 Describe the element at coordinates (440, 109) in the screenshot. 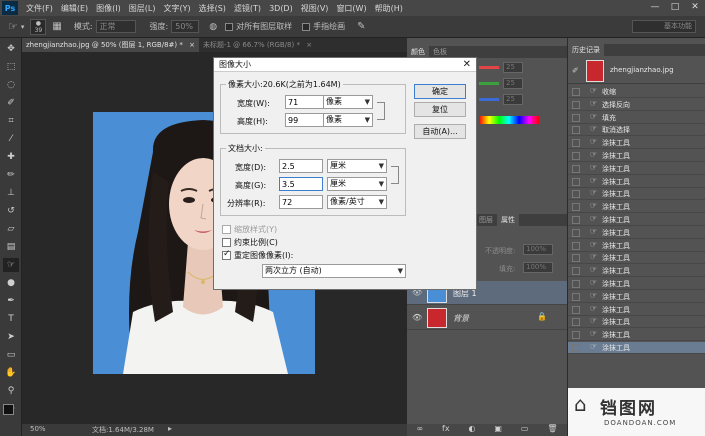

I see `reset-button: 复位` at that location.